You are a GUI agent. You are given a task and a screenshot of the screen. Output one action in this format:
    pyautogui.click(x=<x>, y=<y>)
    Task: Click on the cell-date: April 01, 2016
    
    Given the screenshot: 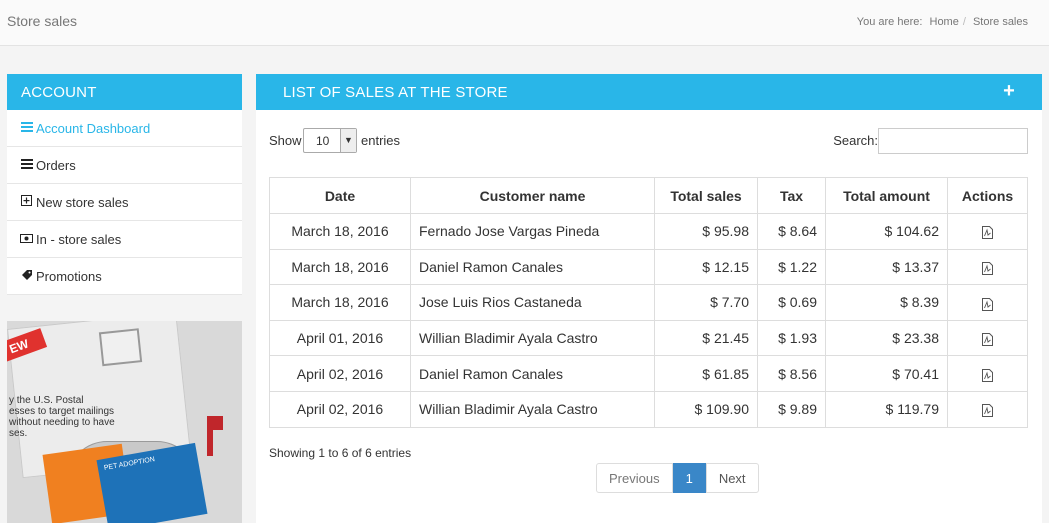 What is the action you would take?
    pyautogui.click(x=340, y=338)
    